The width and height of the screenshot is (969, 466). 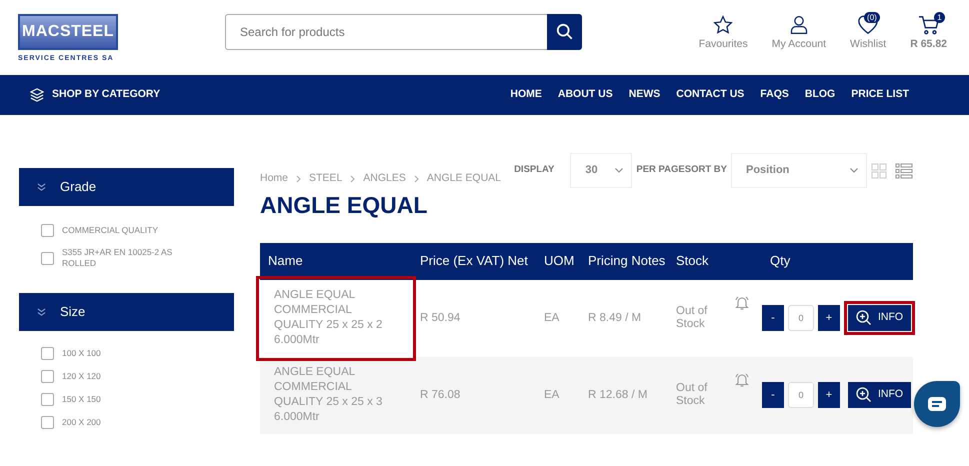 What do you see at coordinates (939, 17) in the screenshot?
I see `count-badge: 1` at bounding box center [939, 17].